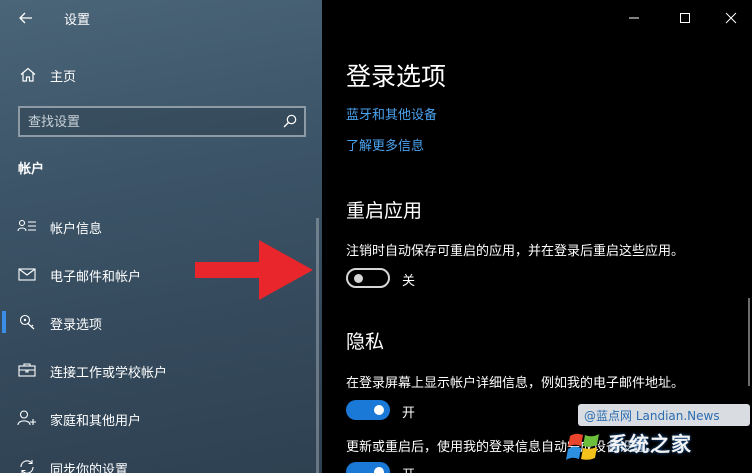  I want to click on restart-apps-toggle, so click(368, 278).